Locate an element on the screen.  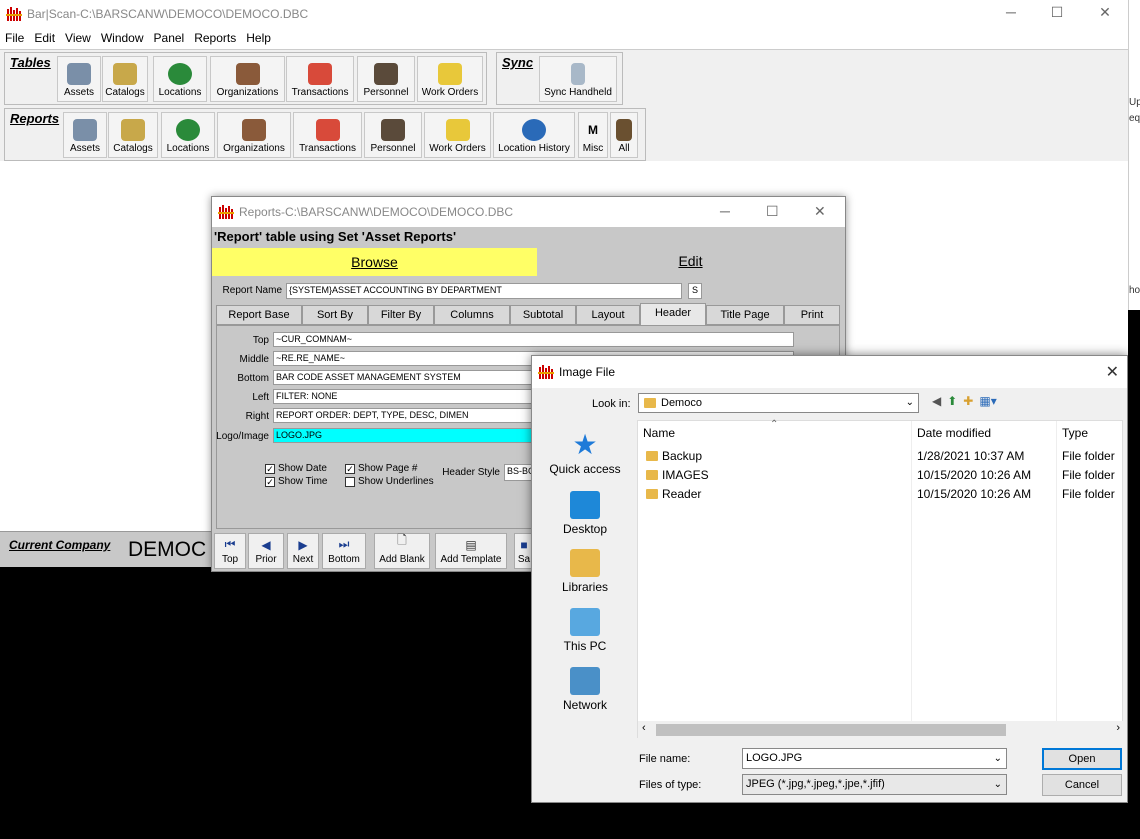
header-style-label: Header Style is located at coordinates (471, 472).